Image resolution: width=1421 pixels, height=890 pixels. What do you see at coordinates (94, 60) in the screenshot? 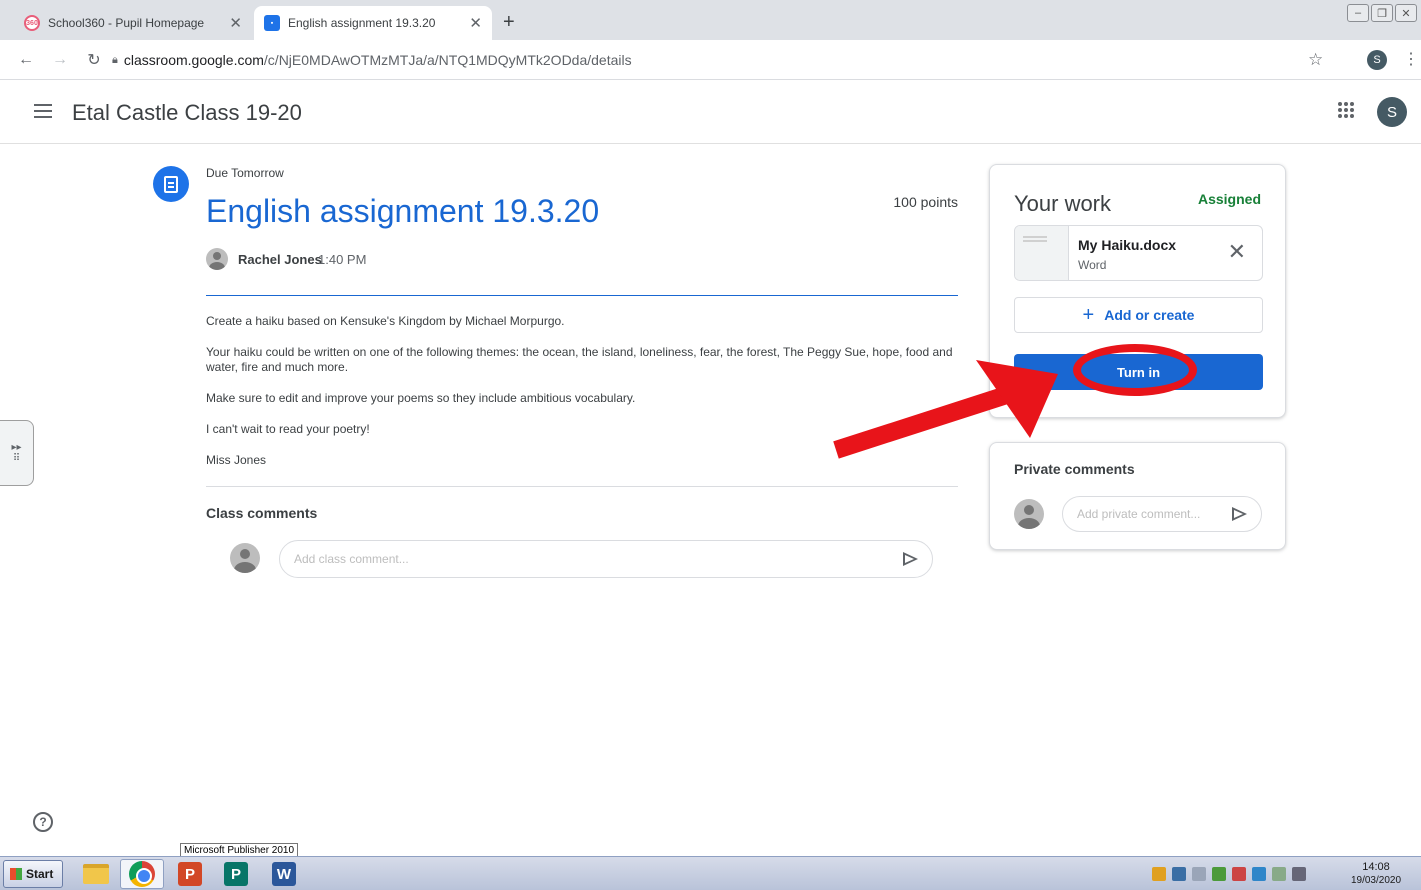
I see `reload-icon: ↻` at bounding box center [94, 60].